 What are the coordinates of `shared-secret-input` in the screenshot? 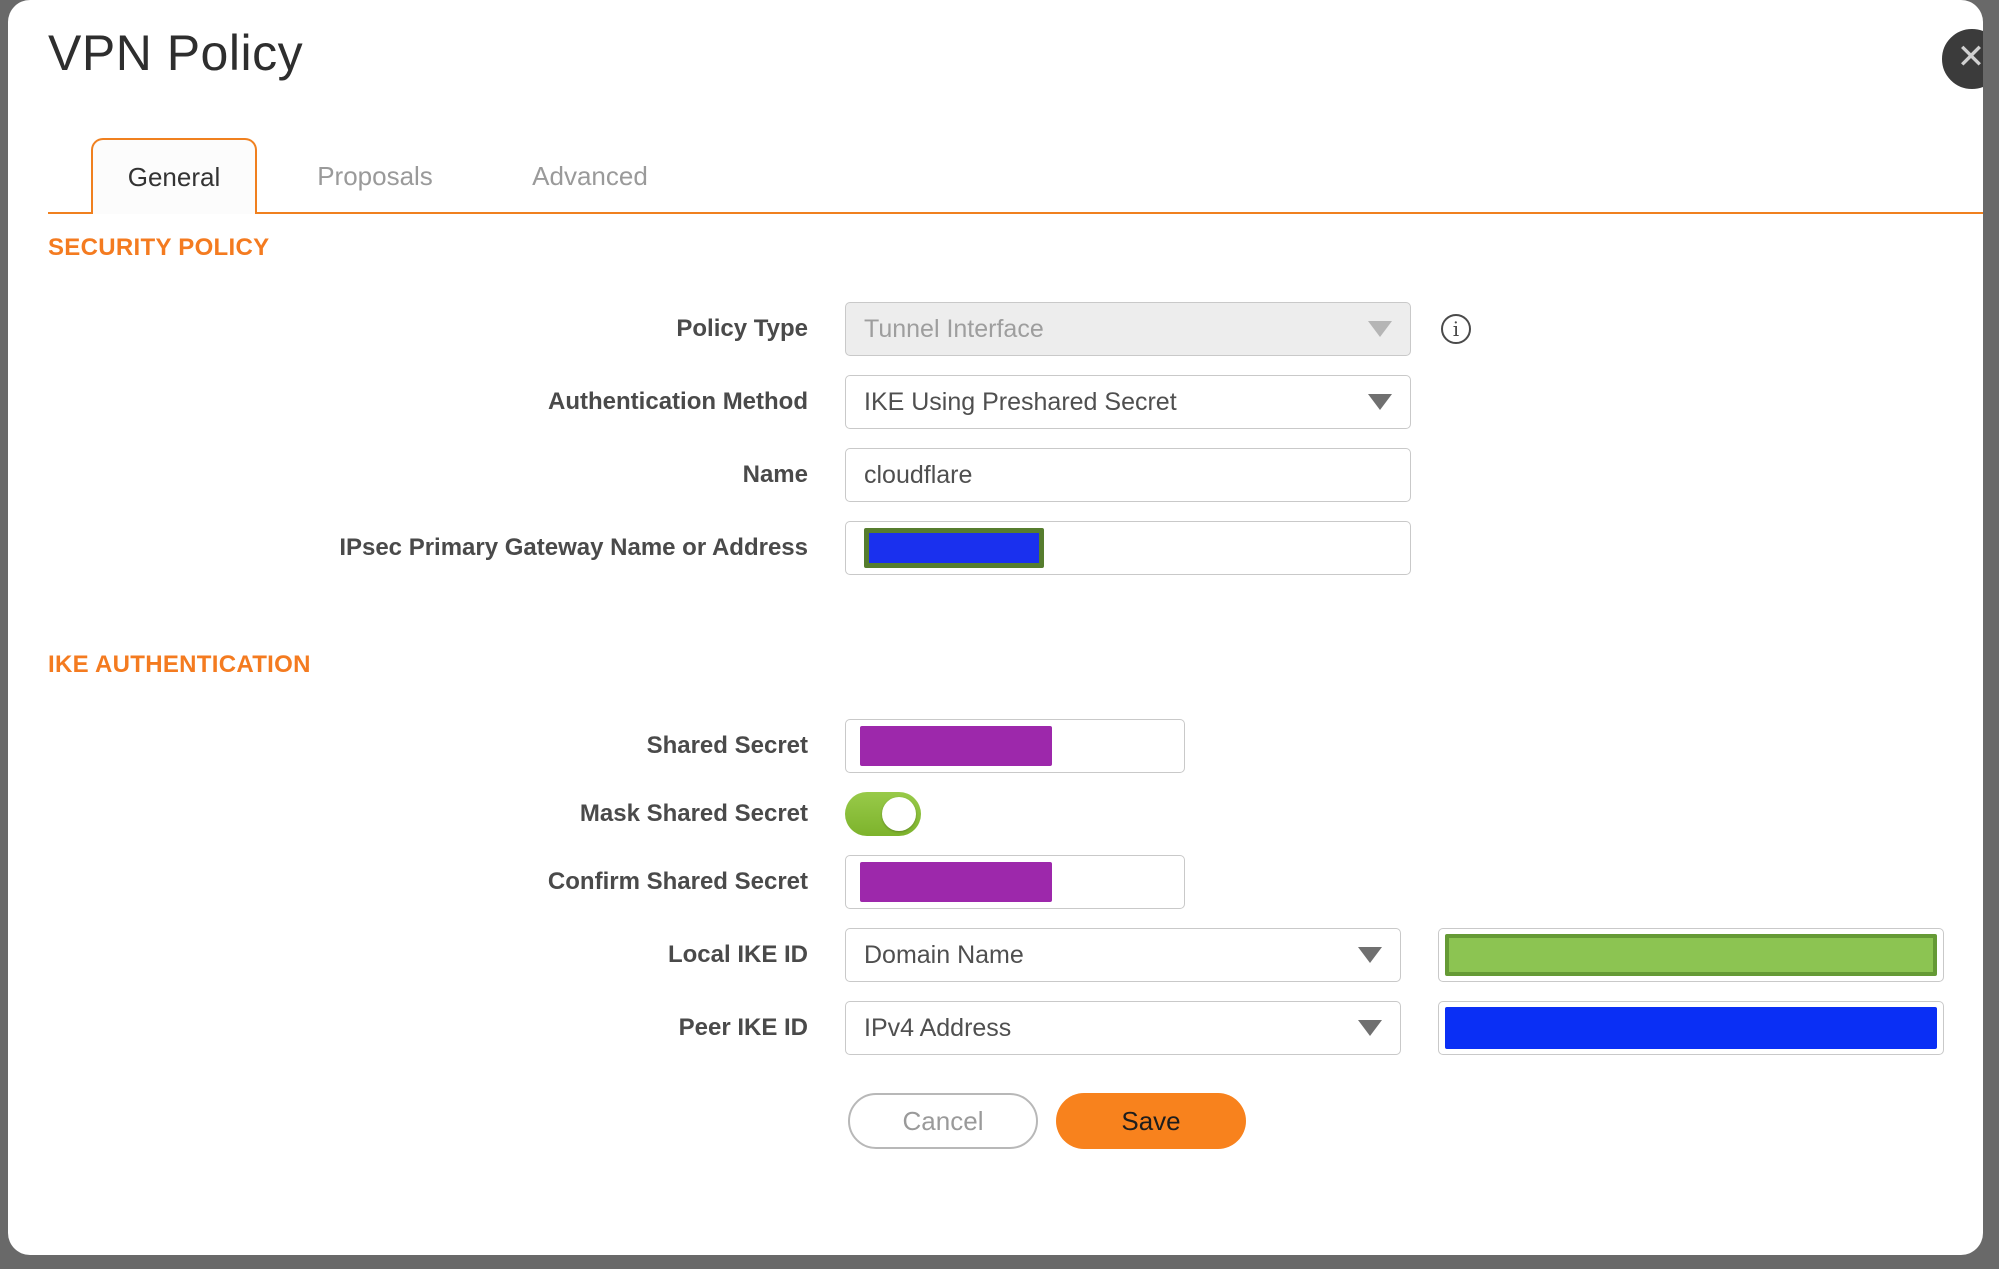 It's located at (1015, 746).